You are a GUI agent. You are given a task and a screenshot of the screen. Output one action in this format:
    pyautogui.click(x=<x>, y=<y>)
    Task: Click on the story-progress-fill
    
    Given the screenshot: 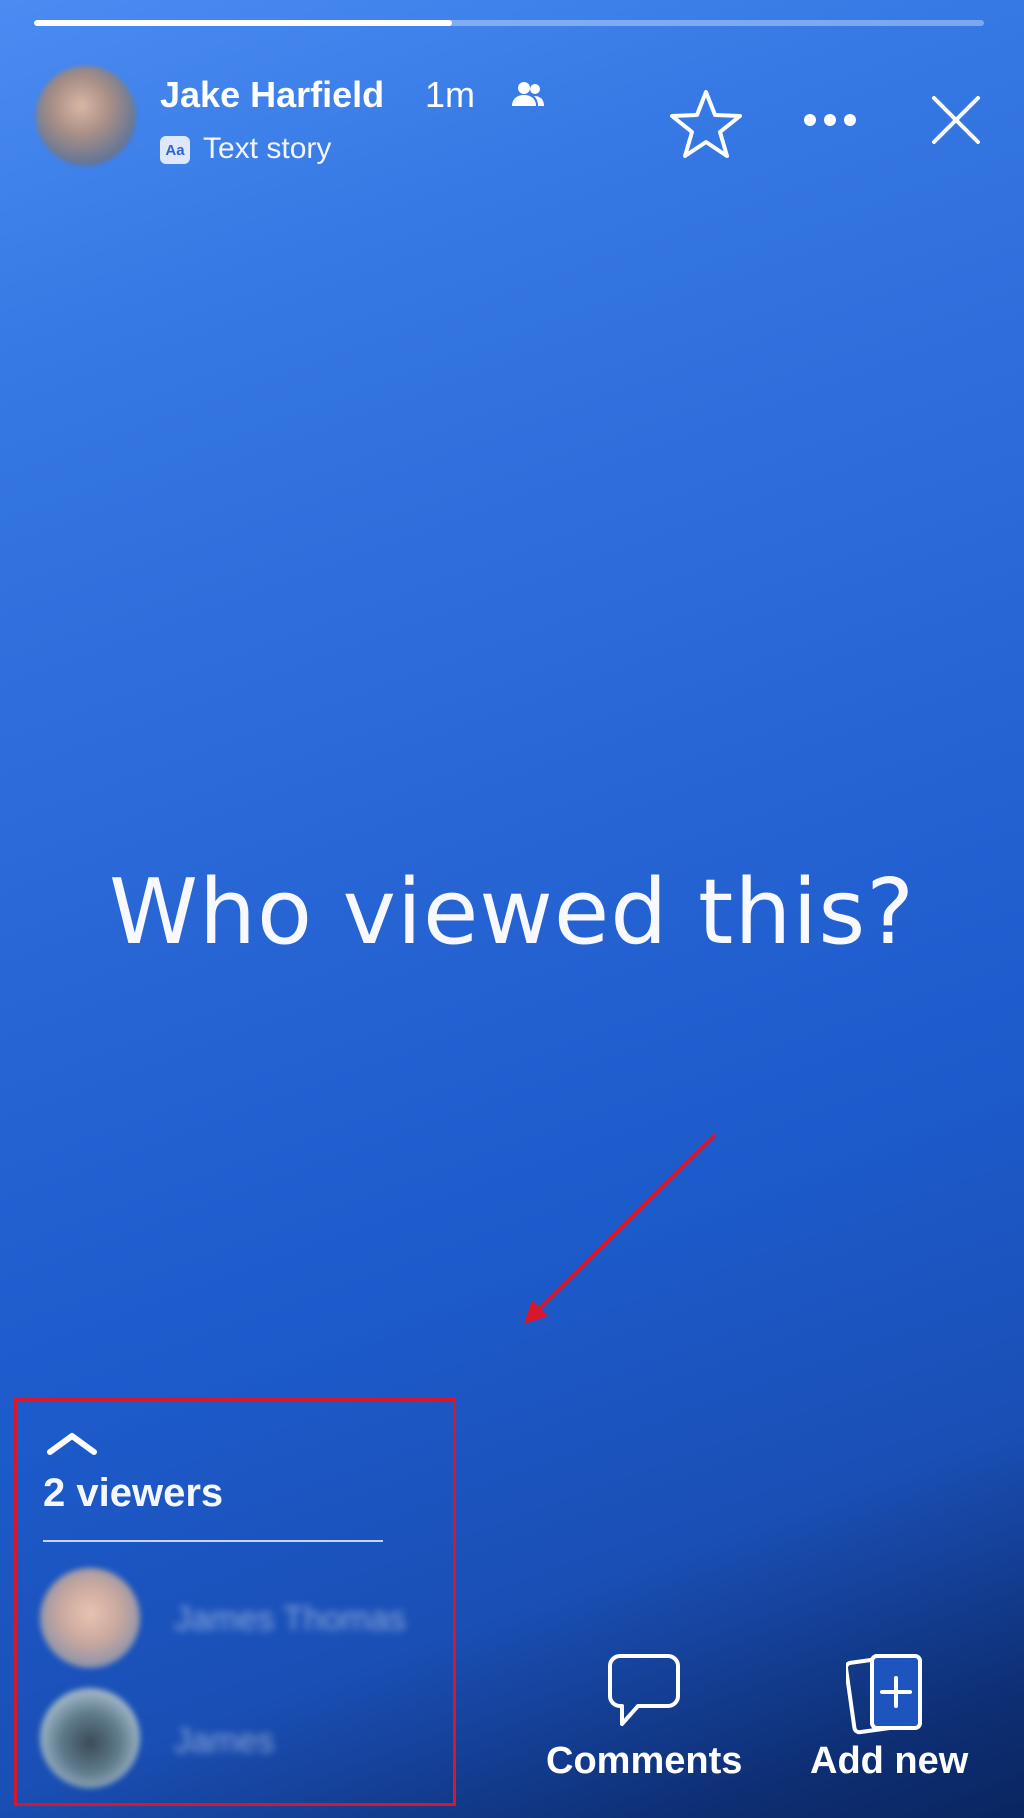 What is the action you would take?
    pyautogui.click(x=243, y=23)
    